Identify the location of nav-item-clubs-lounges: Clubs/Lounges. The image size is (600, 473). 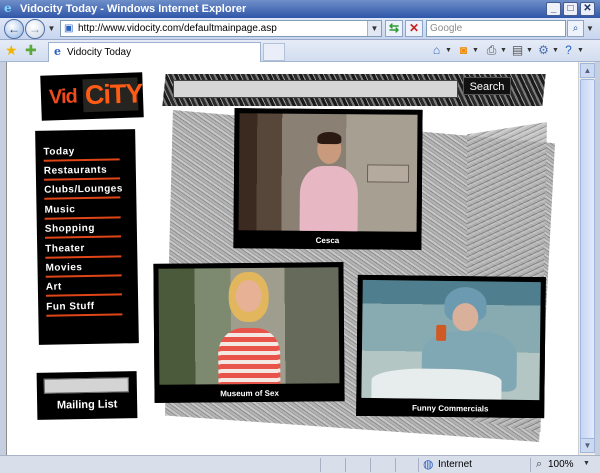
(83, 190).